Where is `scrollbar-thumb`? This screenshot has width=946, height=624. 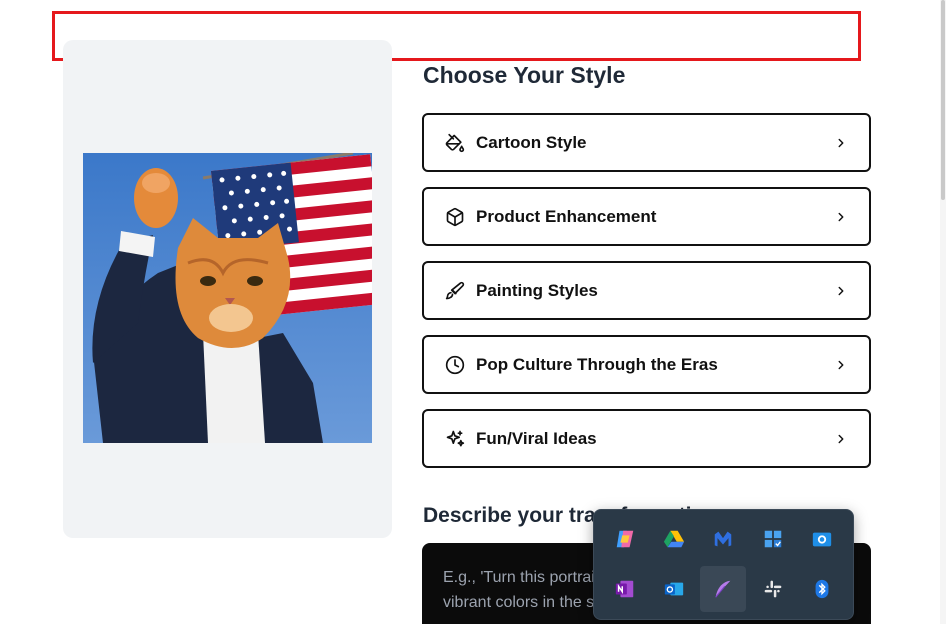
scrollbar-thumb is located at coordinates (943, 100).